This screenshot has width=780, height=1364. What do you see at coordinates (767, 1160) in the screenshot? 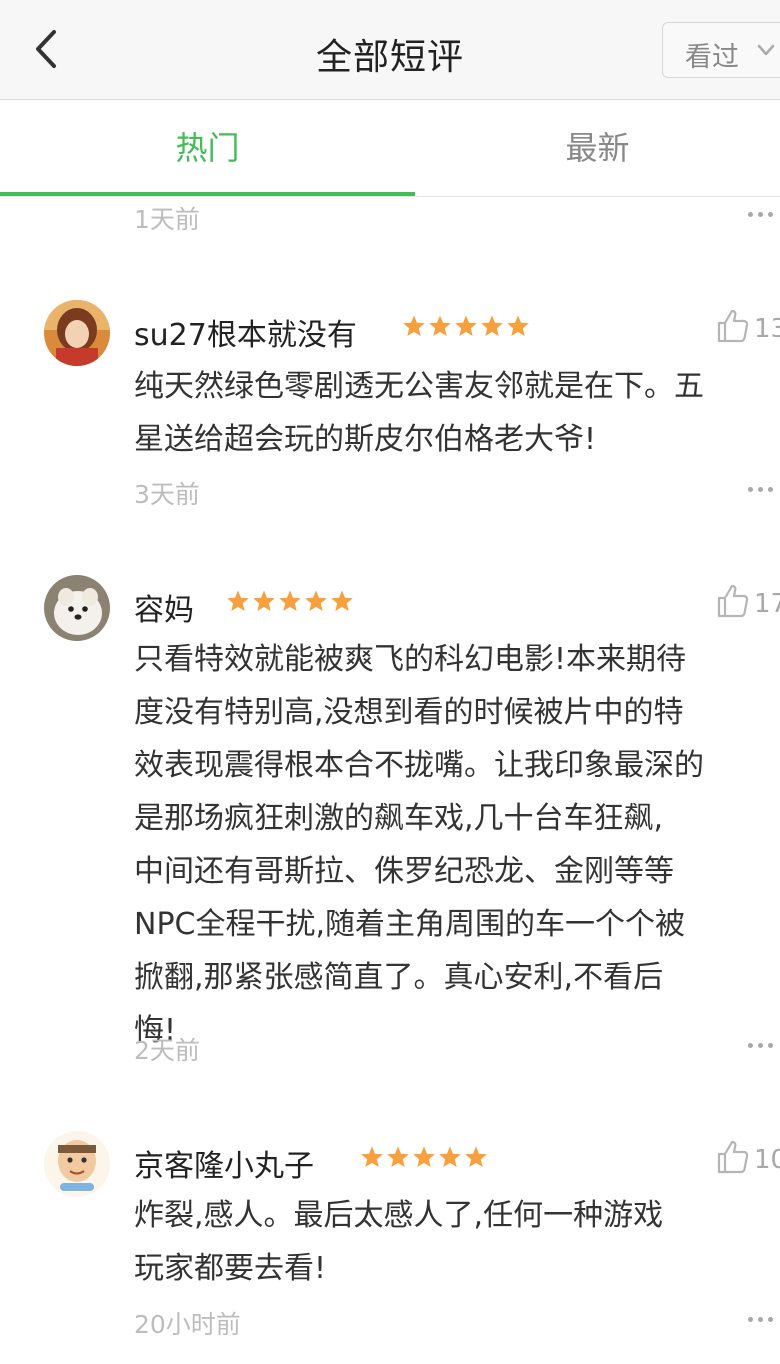
I see `vote-count: 10` at bounding box center [767, 1160].